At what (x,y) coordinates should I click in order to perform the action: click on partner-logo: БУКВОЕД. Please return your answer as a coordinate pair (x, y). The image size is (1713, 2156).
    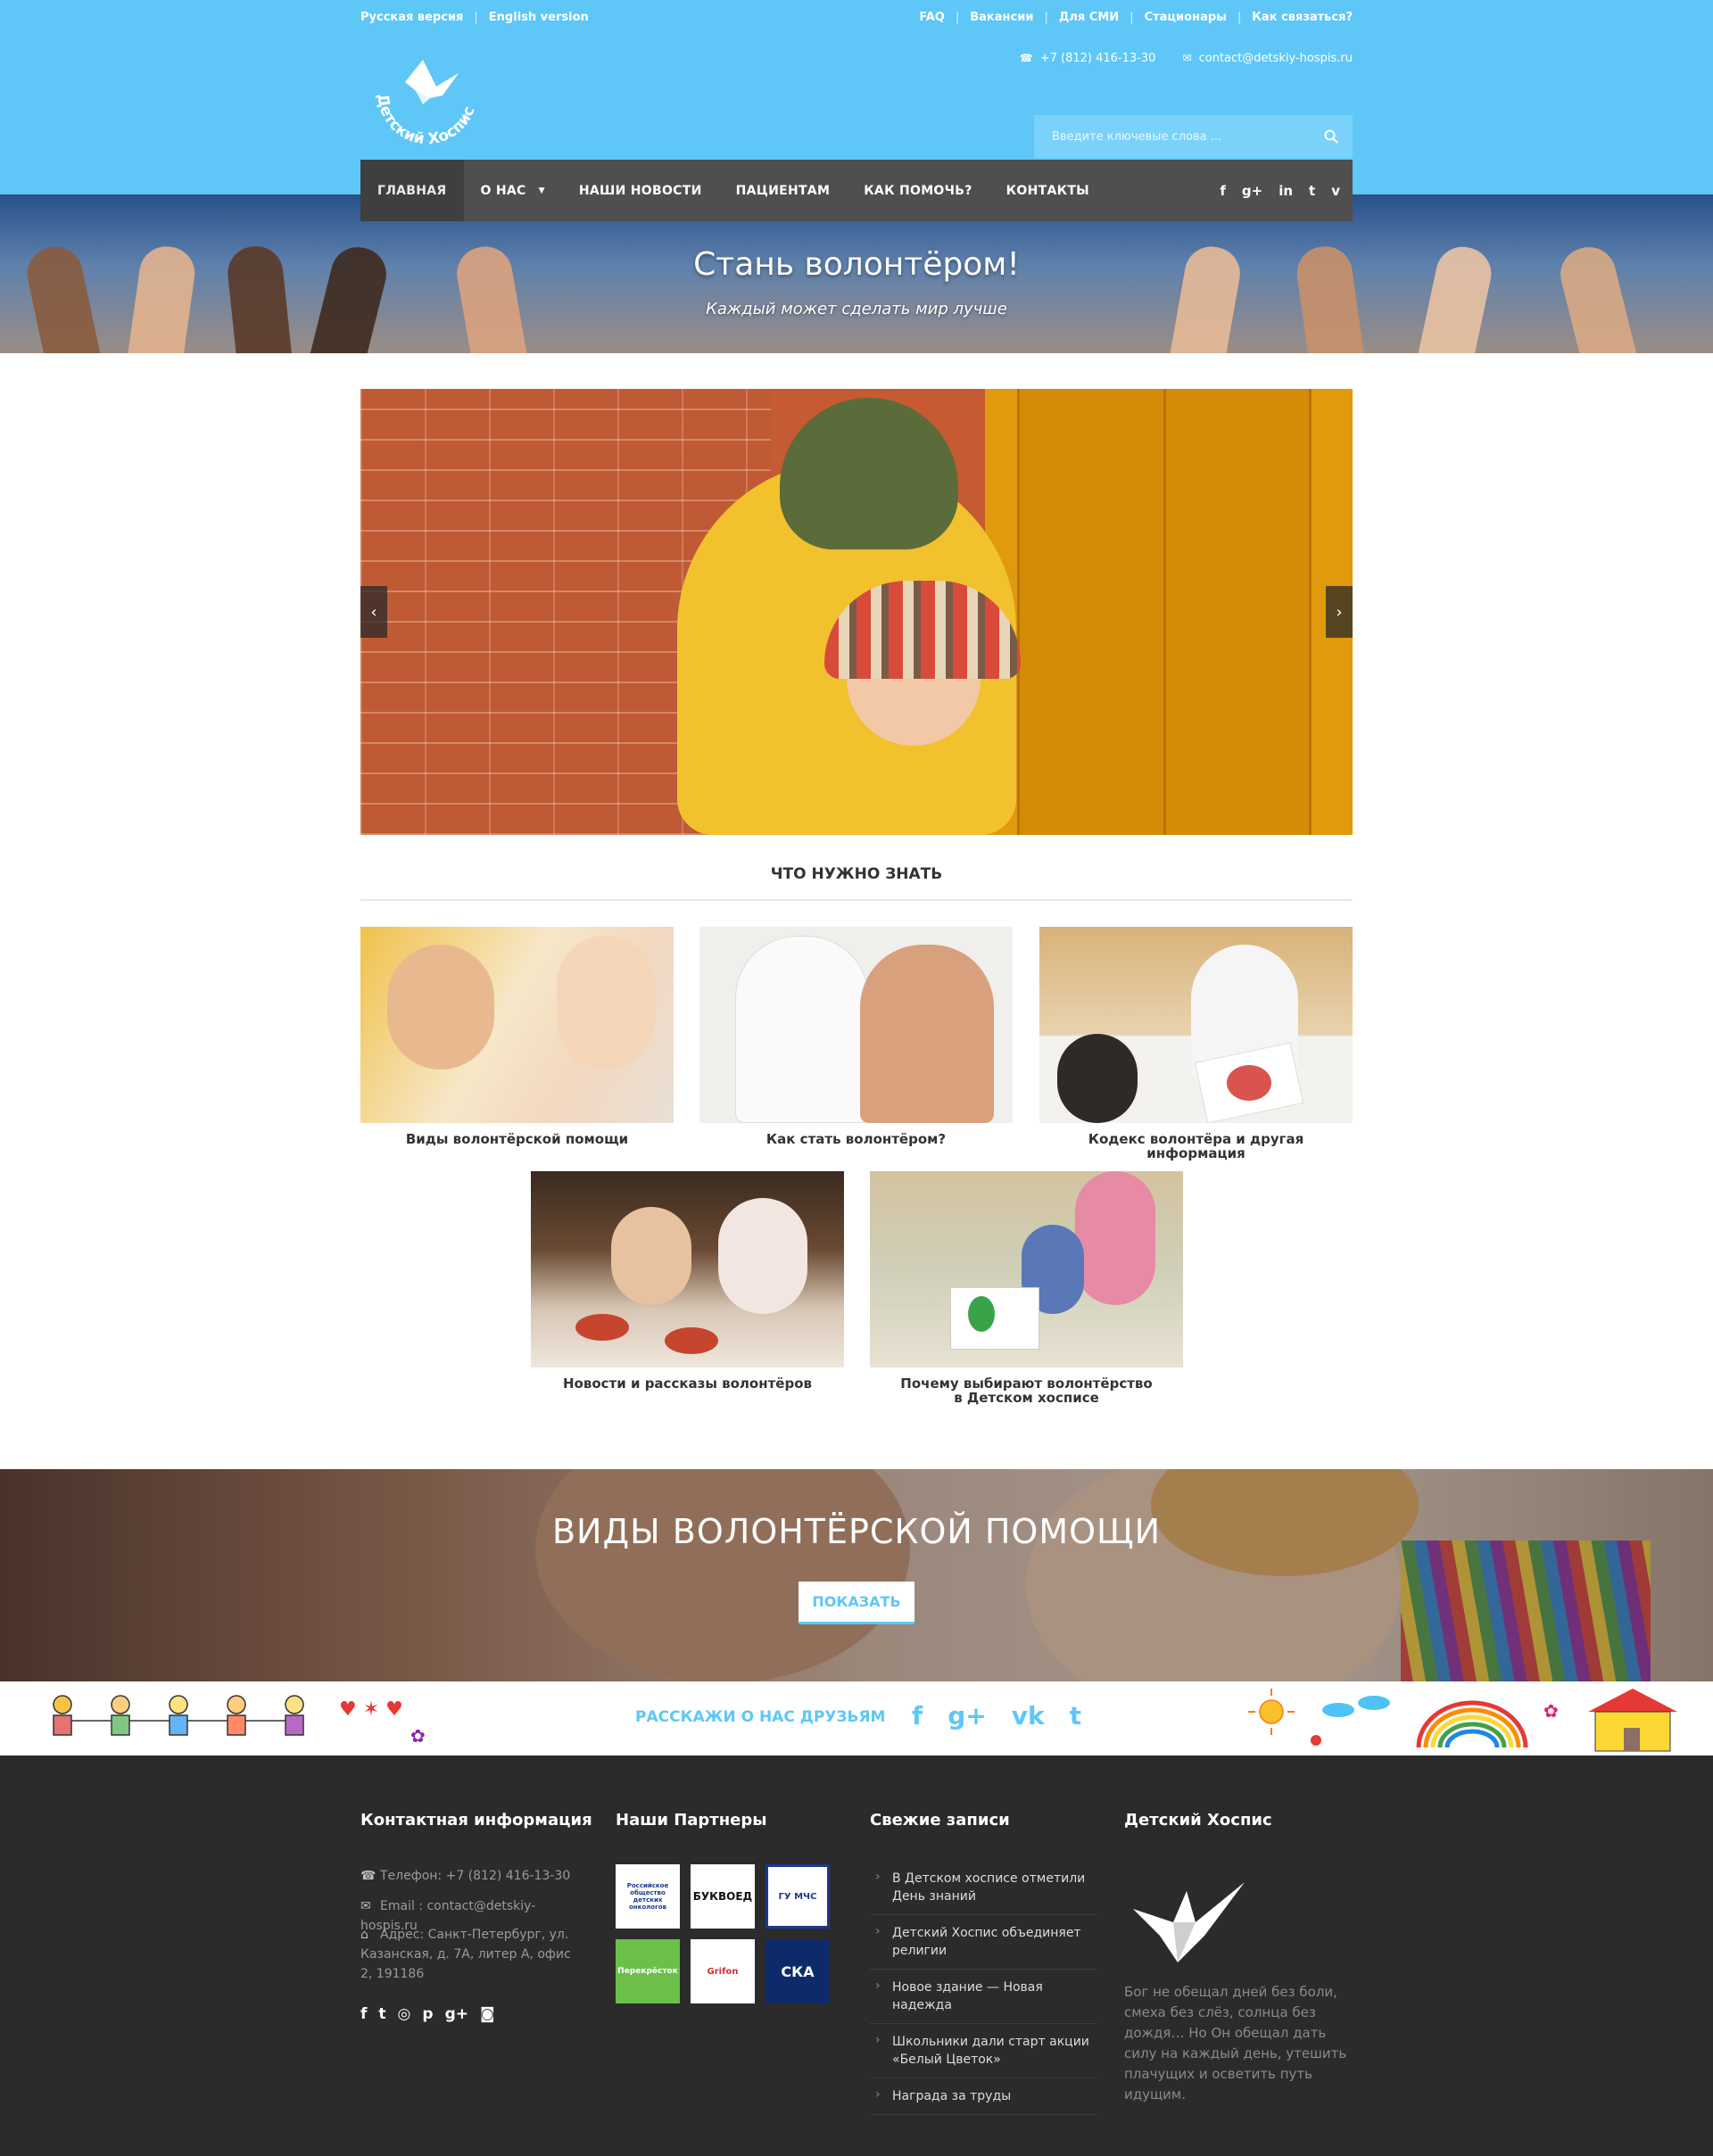
    Looking at the image, I should click on (723, 1897).